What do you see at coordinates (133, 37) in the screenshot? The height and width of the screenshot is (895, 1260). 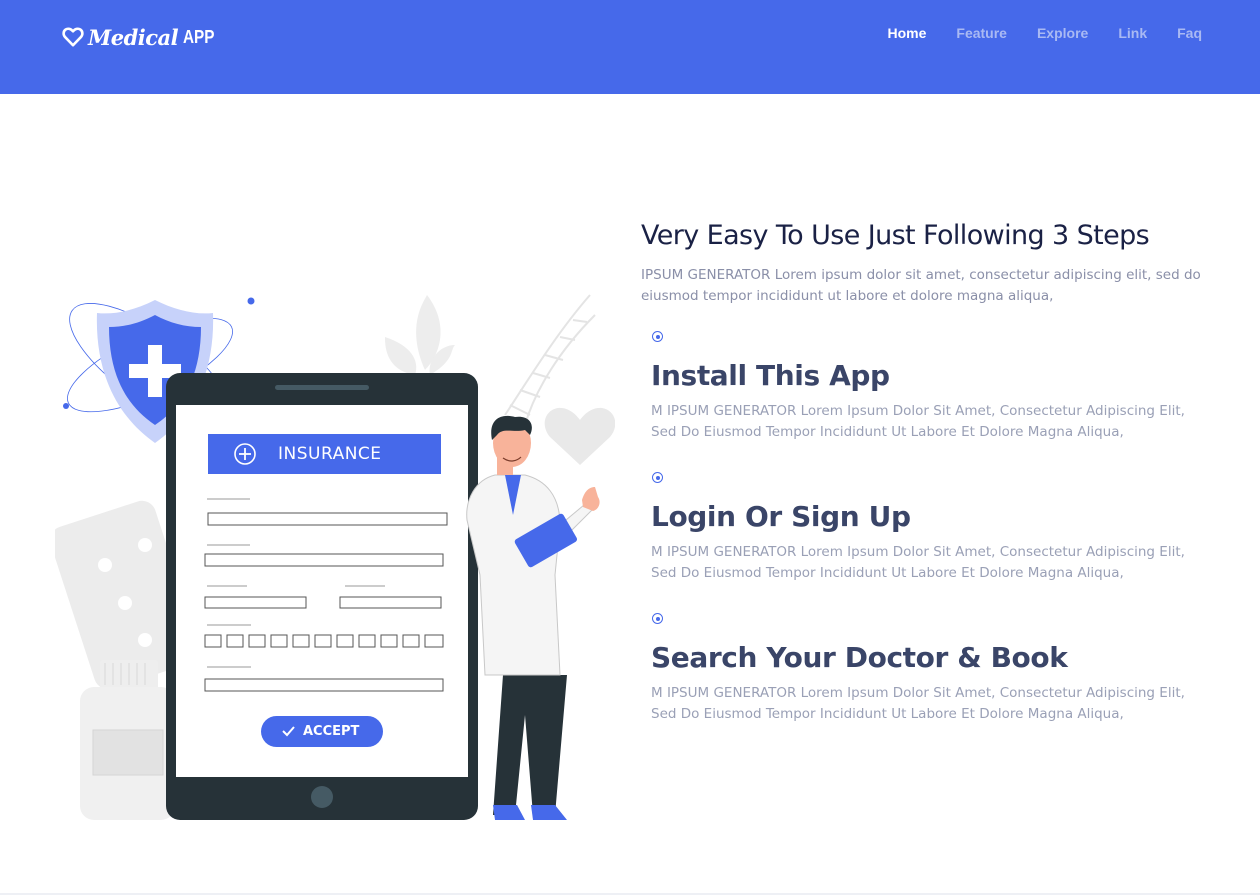 I see `logo-brand-text: Medical` at bounding box center [133, 37].